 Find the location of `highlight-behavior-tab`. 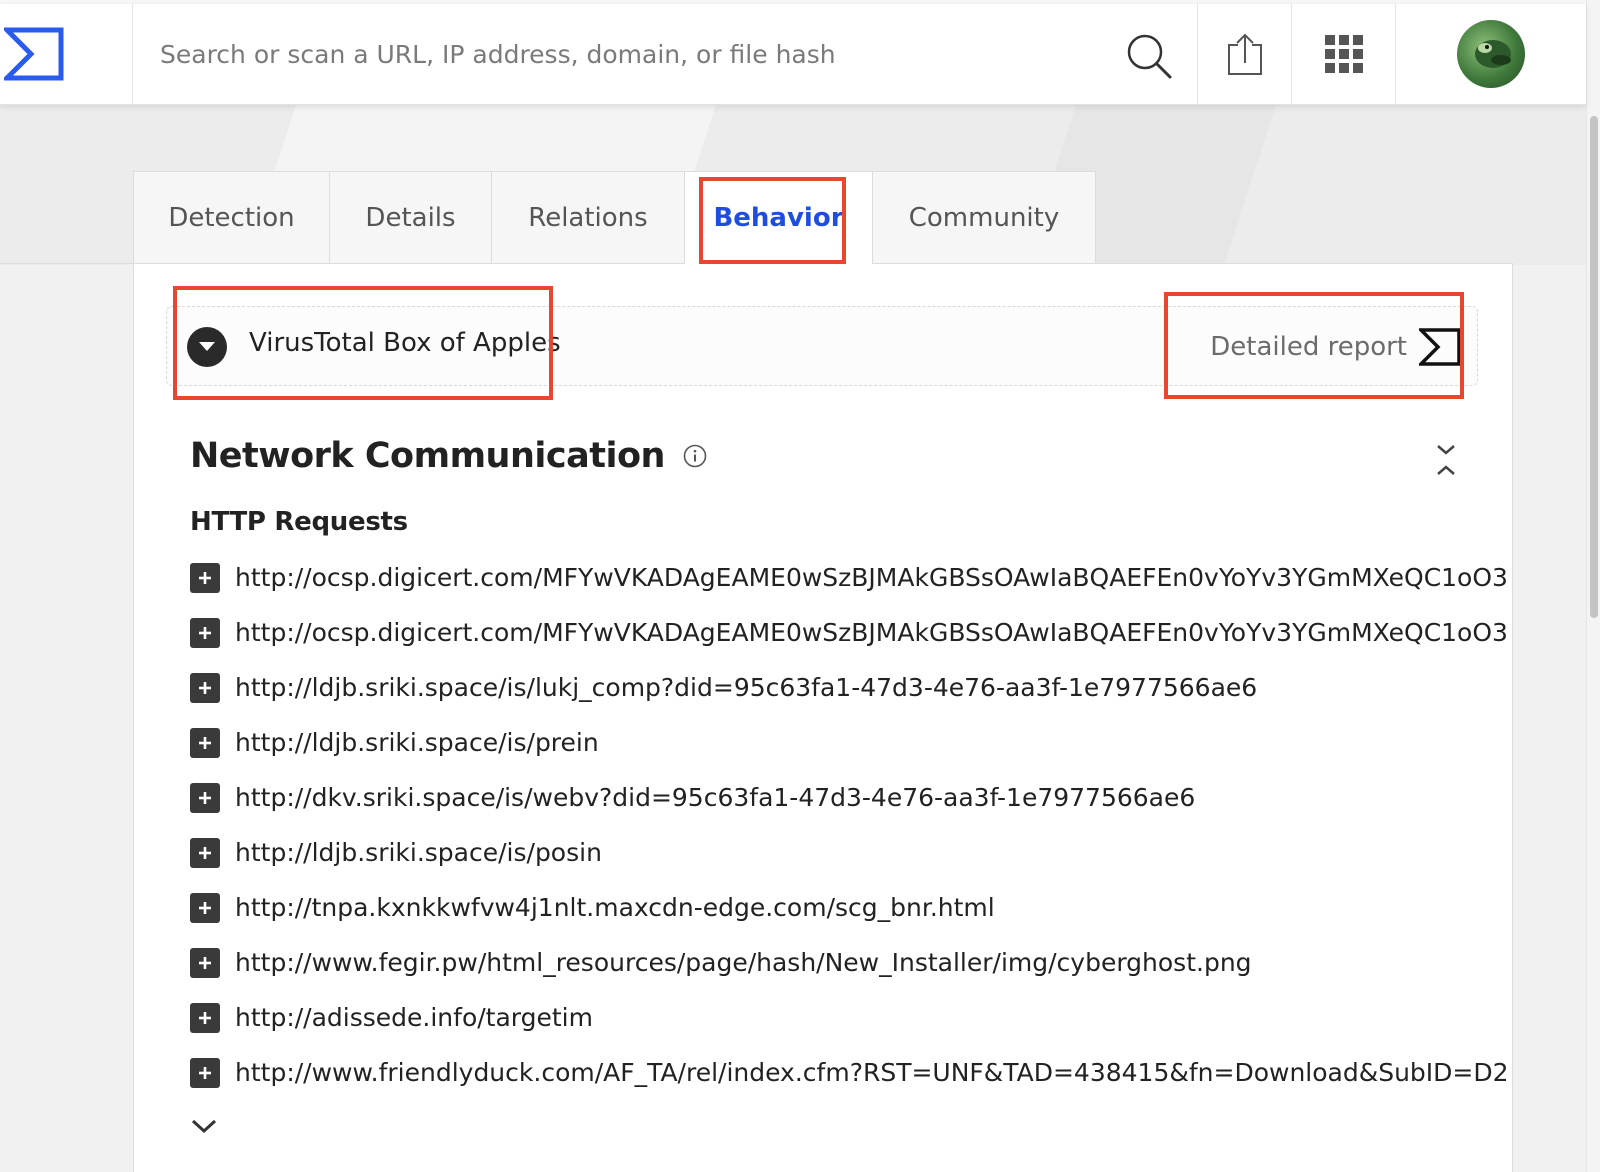

highlight-behavior-tab is located at coordinates (772, 220).